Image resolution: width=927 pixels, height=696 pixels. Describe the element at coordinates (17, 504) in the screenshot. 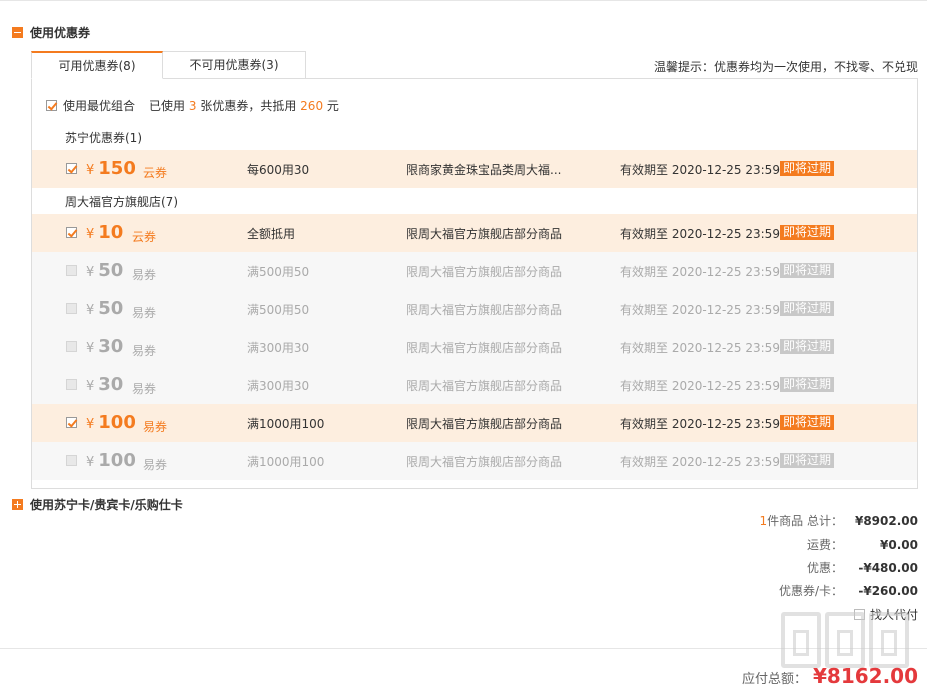

I see `expand-icon` at that location.